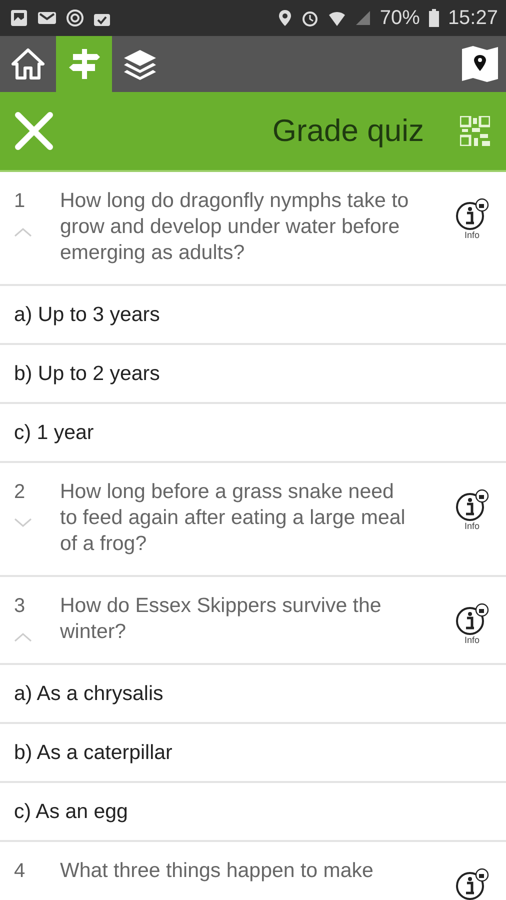  Describe the element at coordinates (400, 18) in the screenshot. I see `battery-percentage: 70%` at that location.